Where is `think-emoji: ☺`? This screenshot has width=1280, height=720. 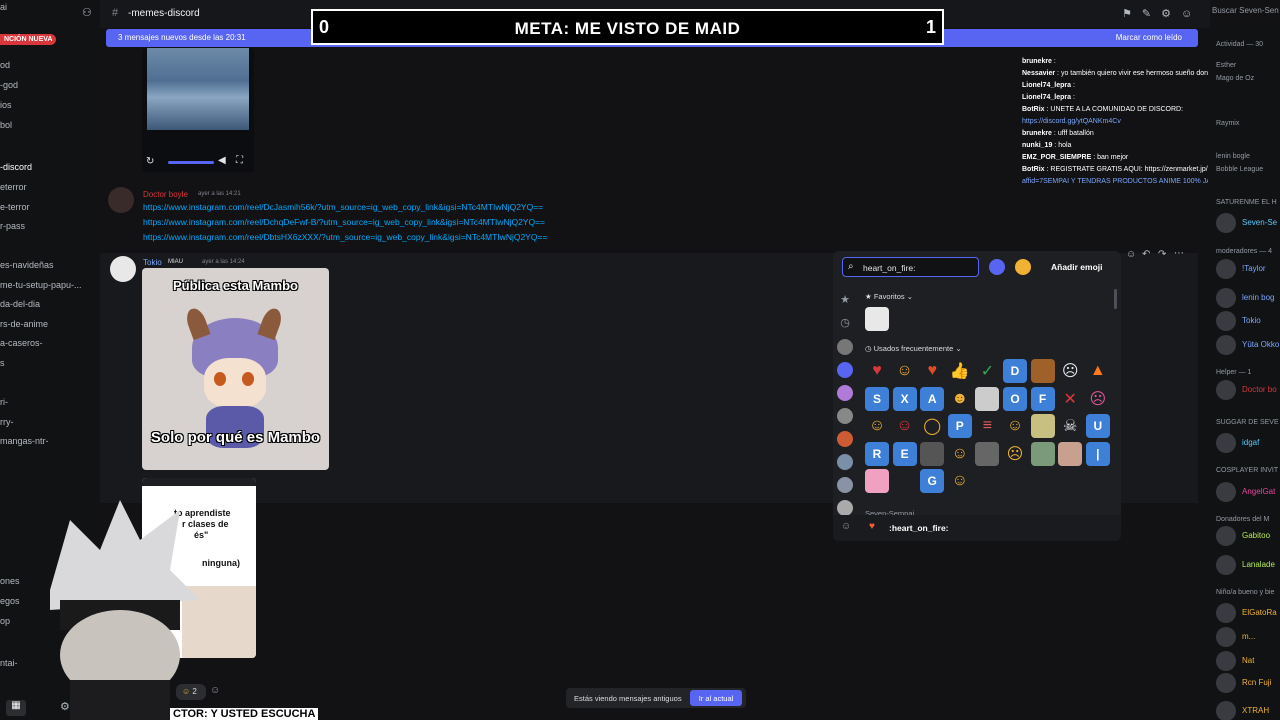 think-emoji: ☺ is located at coordinates (960, 454).